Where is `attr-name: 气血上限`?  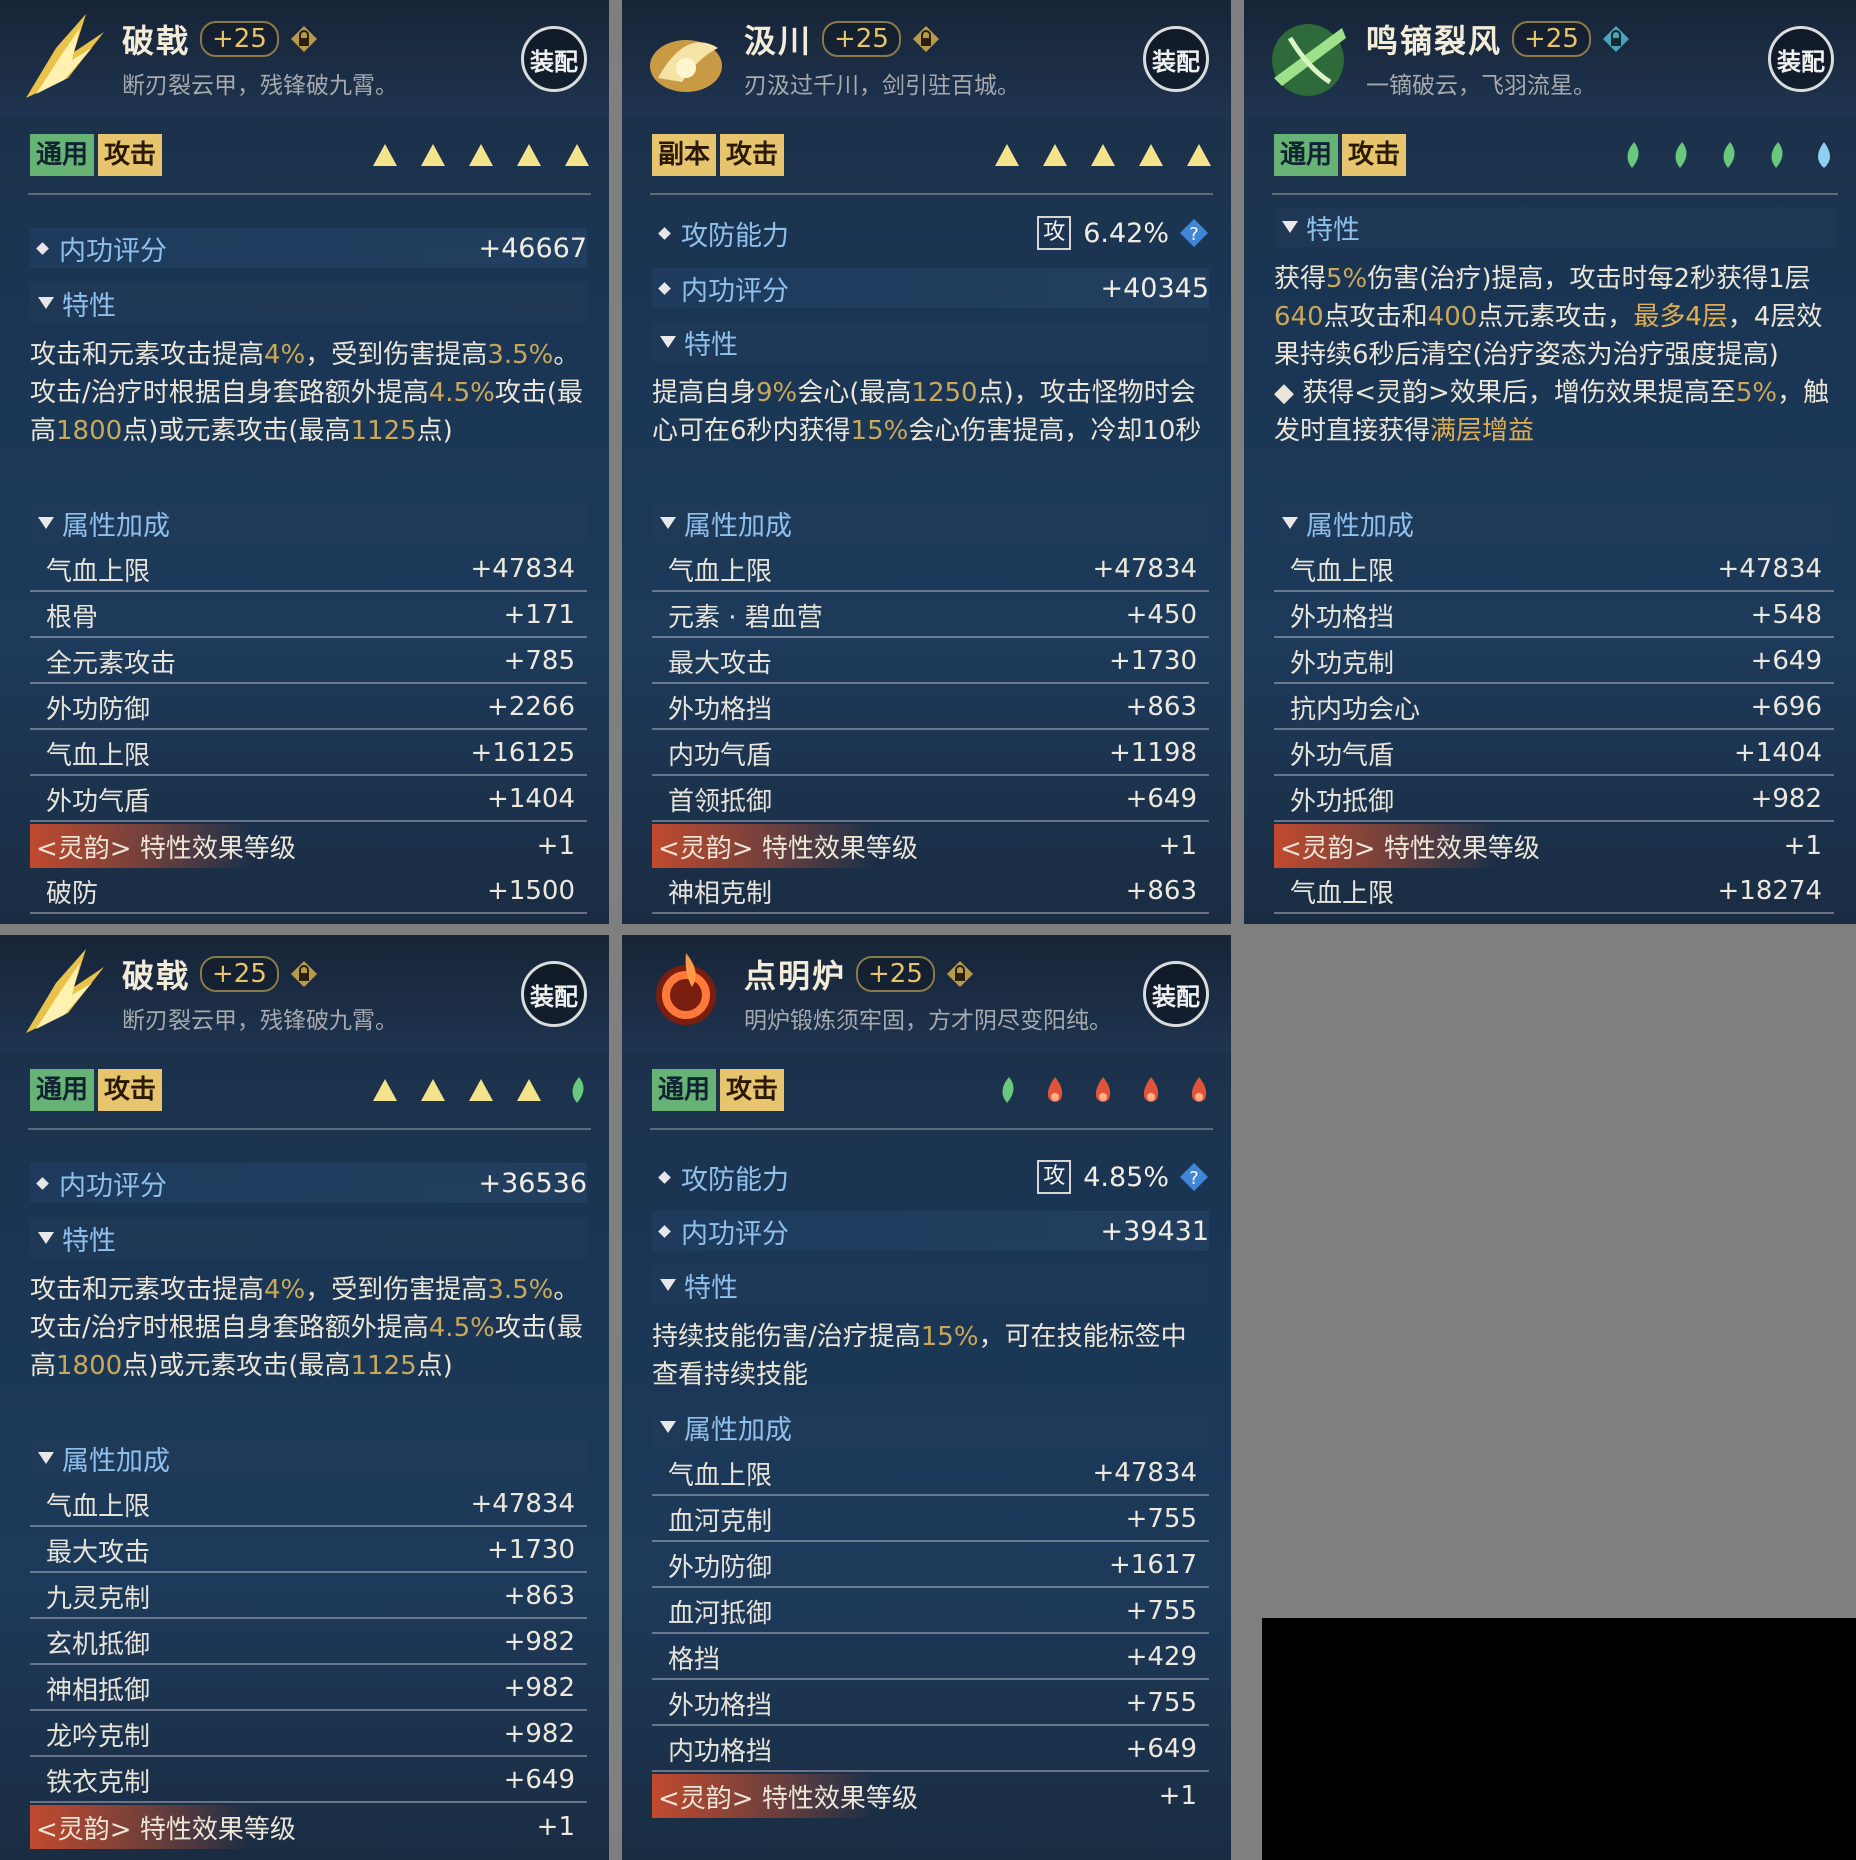 attr-name: 气血上限 is located at coordinates (98, 1506).